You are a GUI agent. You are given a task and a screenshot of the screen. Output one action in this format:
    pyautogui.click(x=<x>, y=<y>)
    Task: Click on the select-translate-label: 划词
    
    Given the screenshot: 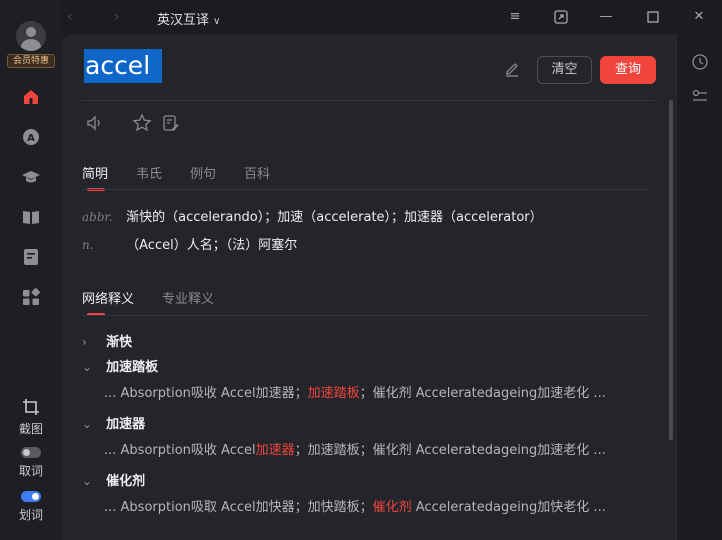 What is the action you would take?
    pyautogui.click(x=30, y=515)
    